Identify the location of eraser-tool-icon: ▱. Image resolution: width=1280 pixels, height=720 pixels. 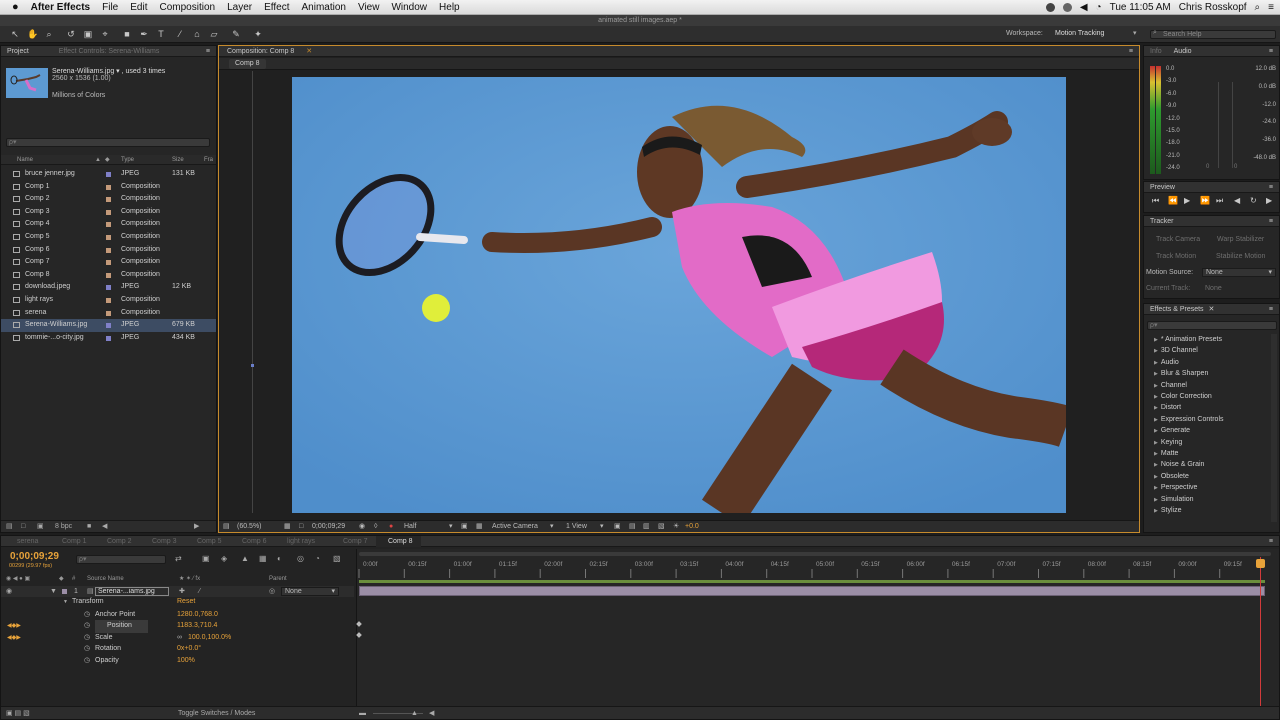
(214, 34).